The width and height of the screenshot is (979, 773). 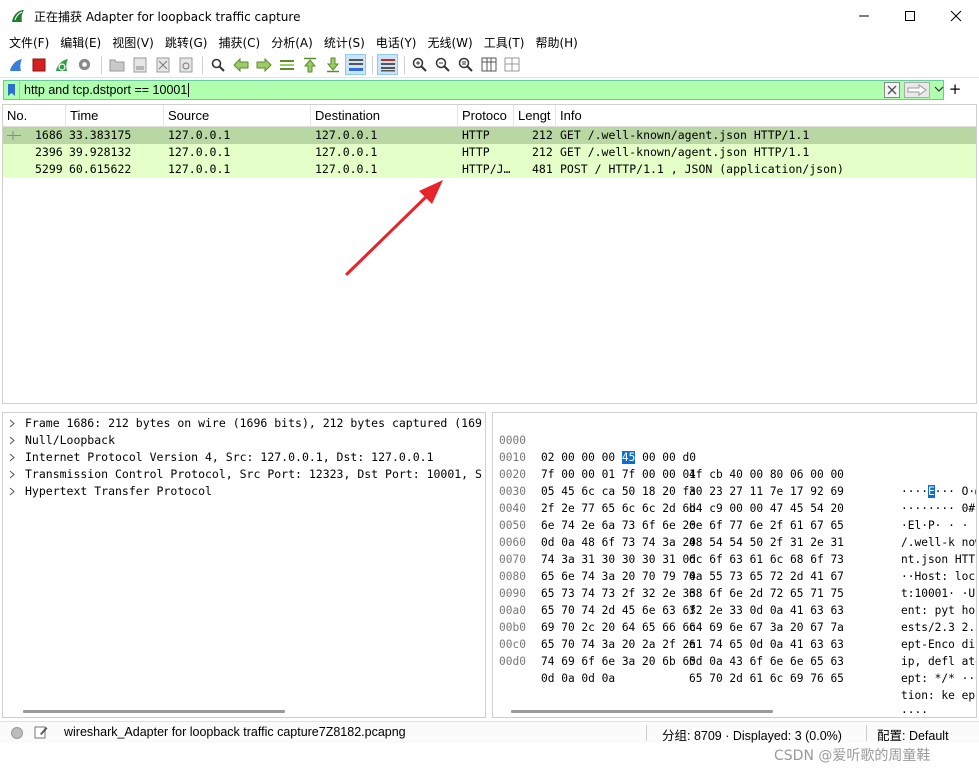 What do you see at coordinates (892, 90) in the screenshot?
I see `clear-filter-icon` at bounding box center [892, 90].